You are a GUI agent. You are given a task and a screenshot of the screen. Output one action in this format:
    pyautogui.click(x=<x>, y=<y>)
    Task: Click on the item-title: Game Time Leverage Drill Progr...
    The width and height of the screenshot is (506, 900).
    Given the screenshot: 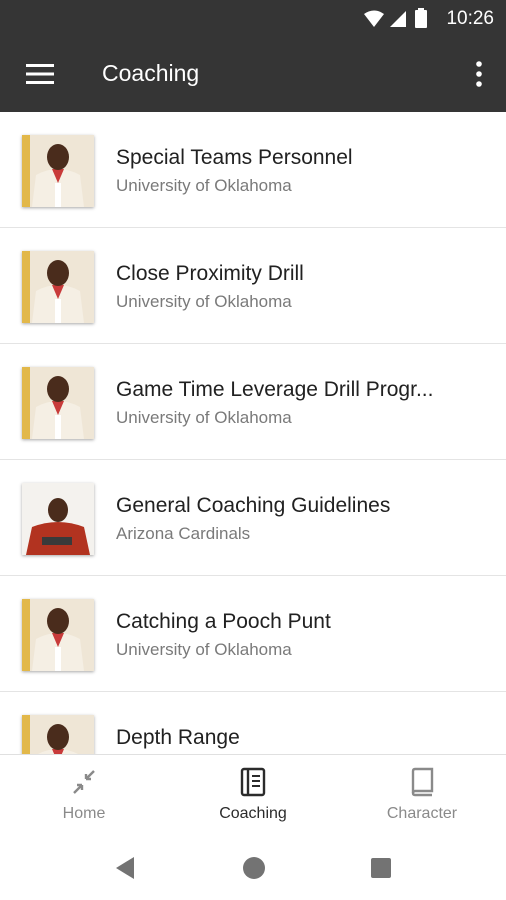 What is the action you would take?
    pyautogui.click(x=275, y=389)
    